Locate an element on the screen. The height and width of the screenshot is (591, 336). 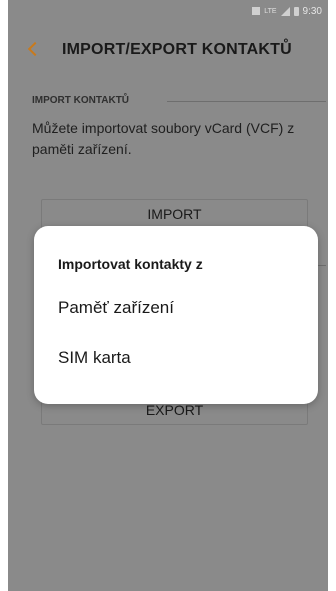
status-time: 9:30 is located at coordinates (312, 11).